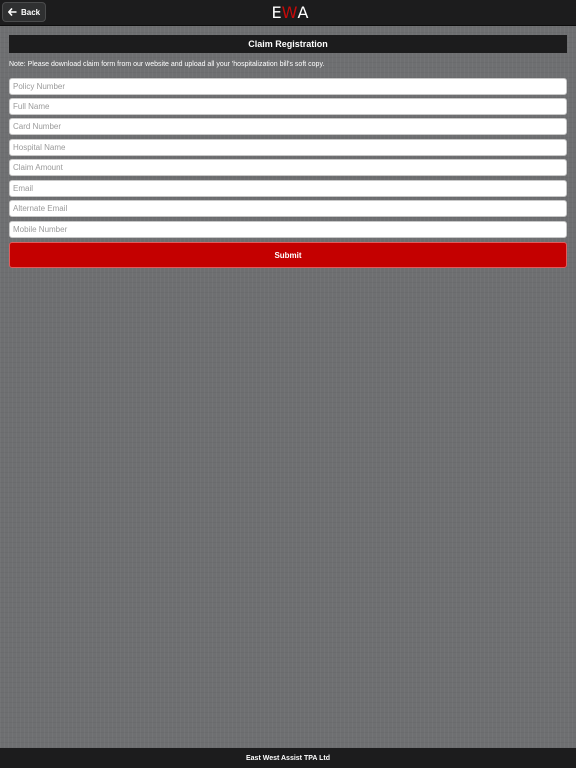  Describe the element at coordinates (276, 12) in the screenshot. I see `logo-letter-e: E` at that location.